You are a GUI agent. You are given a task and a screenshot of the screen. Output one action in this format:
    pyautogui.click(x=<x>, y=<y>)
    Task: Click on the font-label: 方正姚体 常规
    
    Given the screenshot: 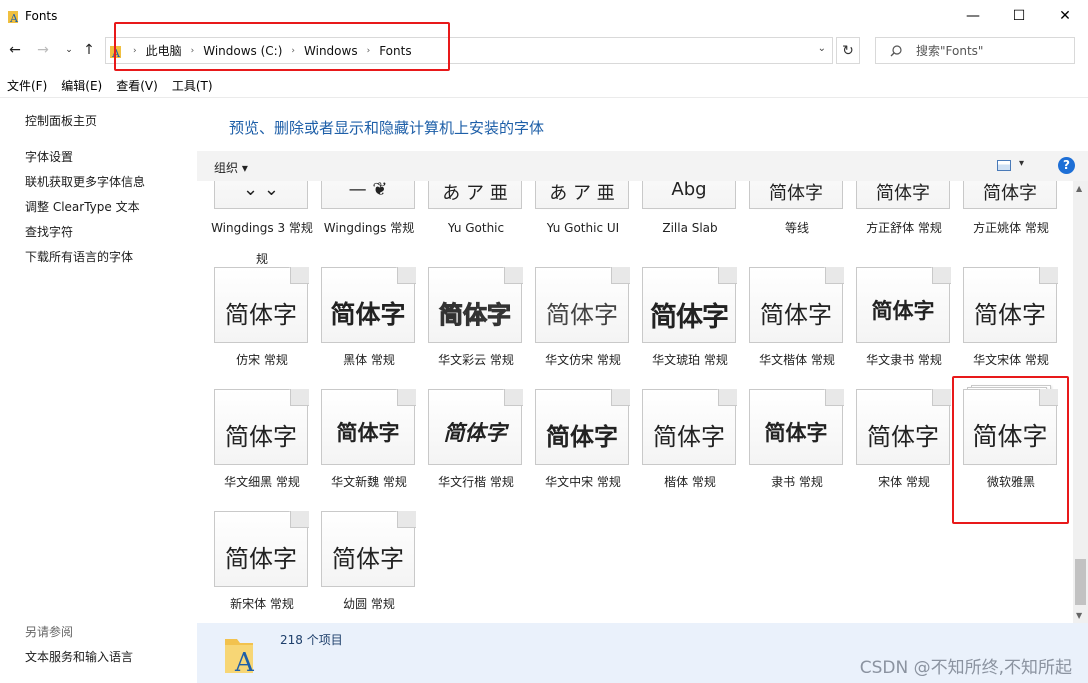 What is the action you would take?
    pyautogui.click(x=1011, y=228)
    